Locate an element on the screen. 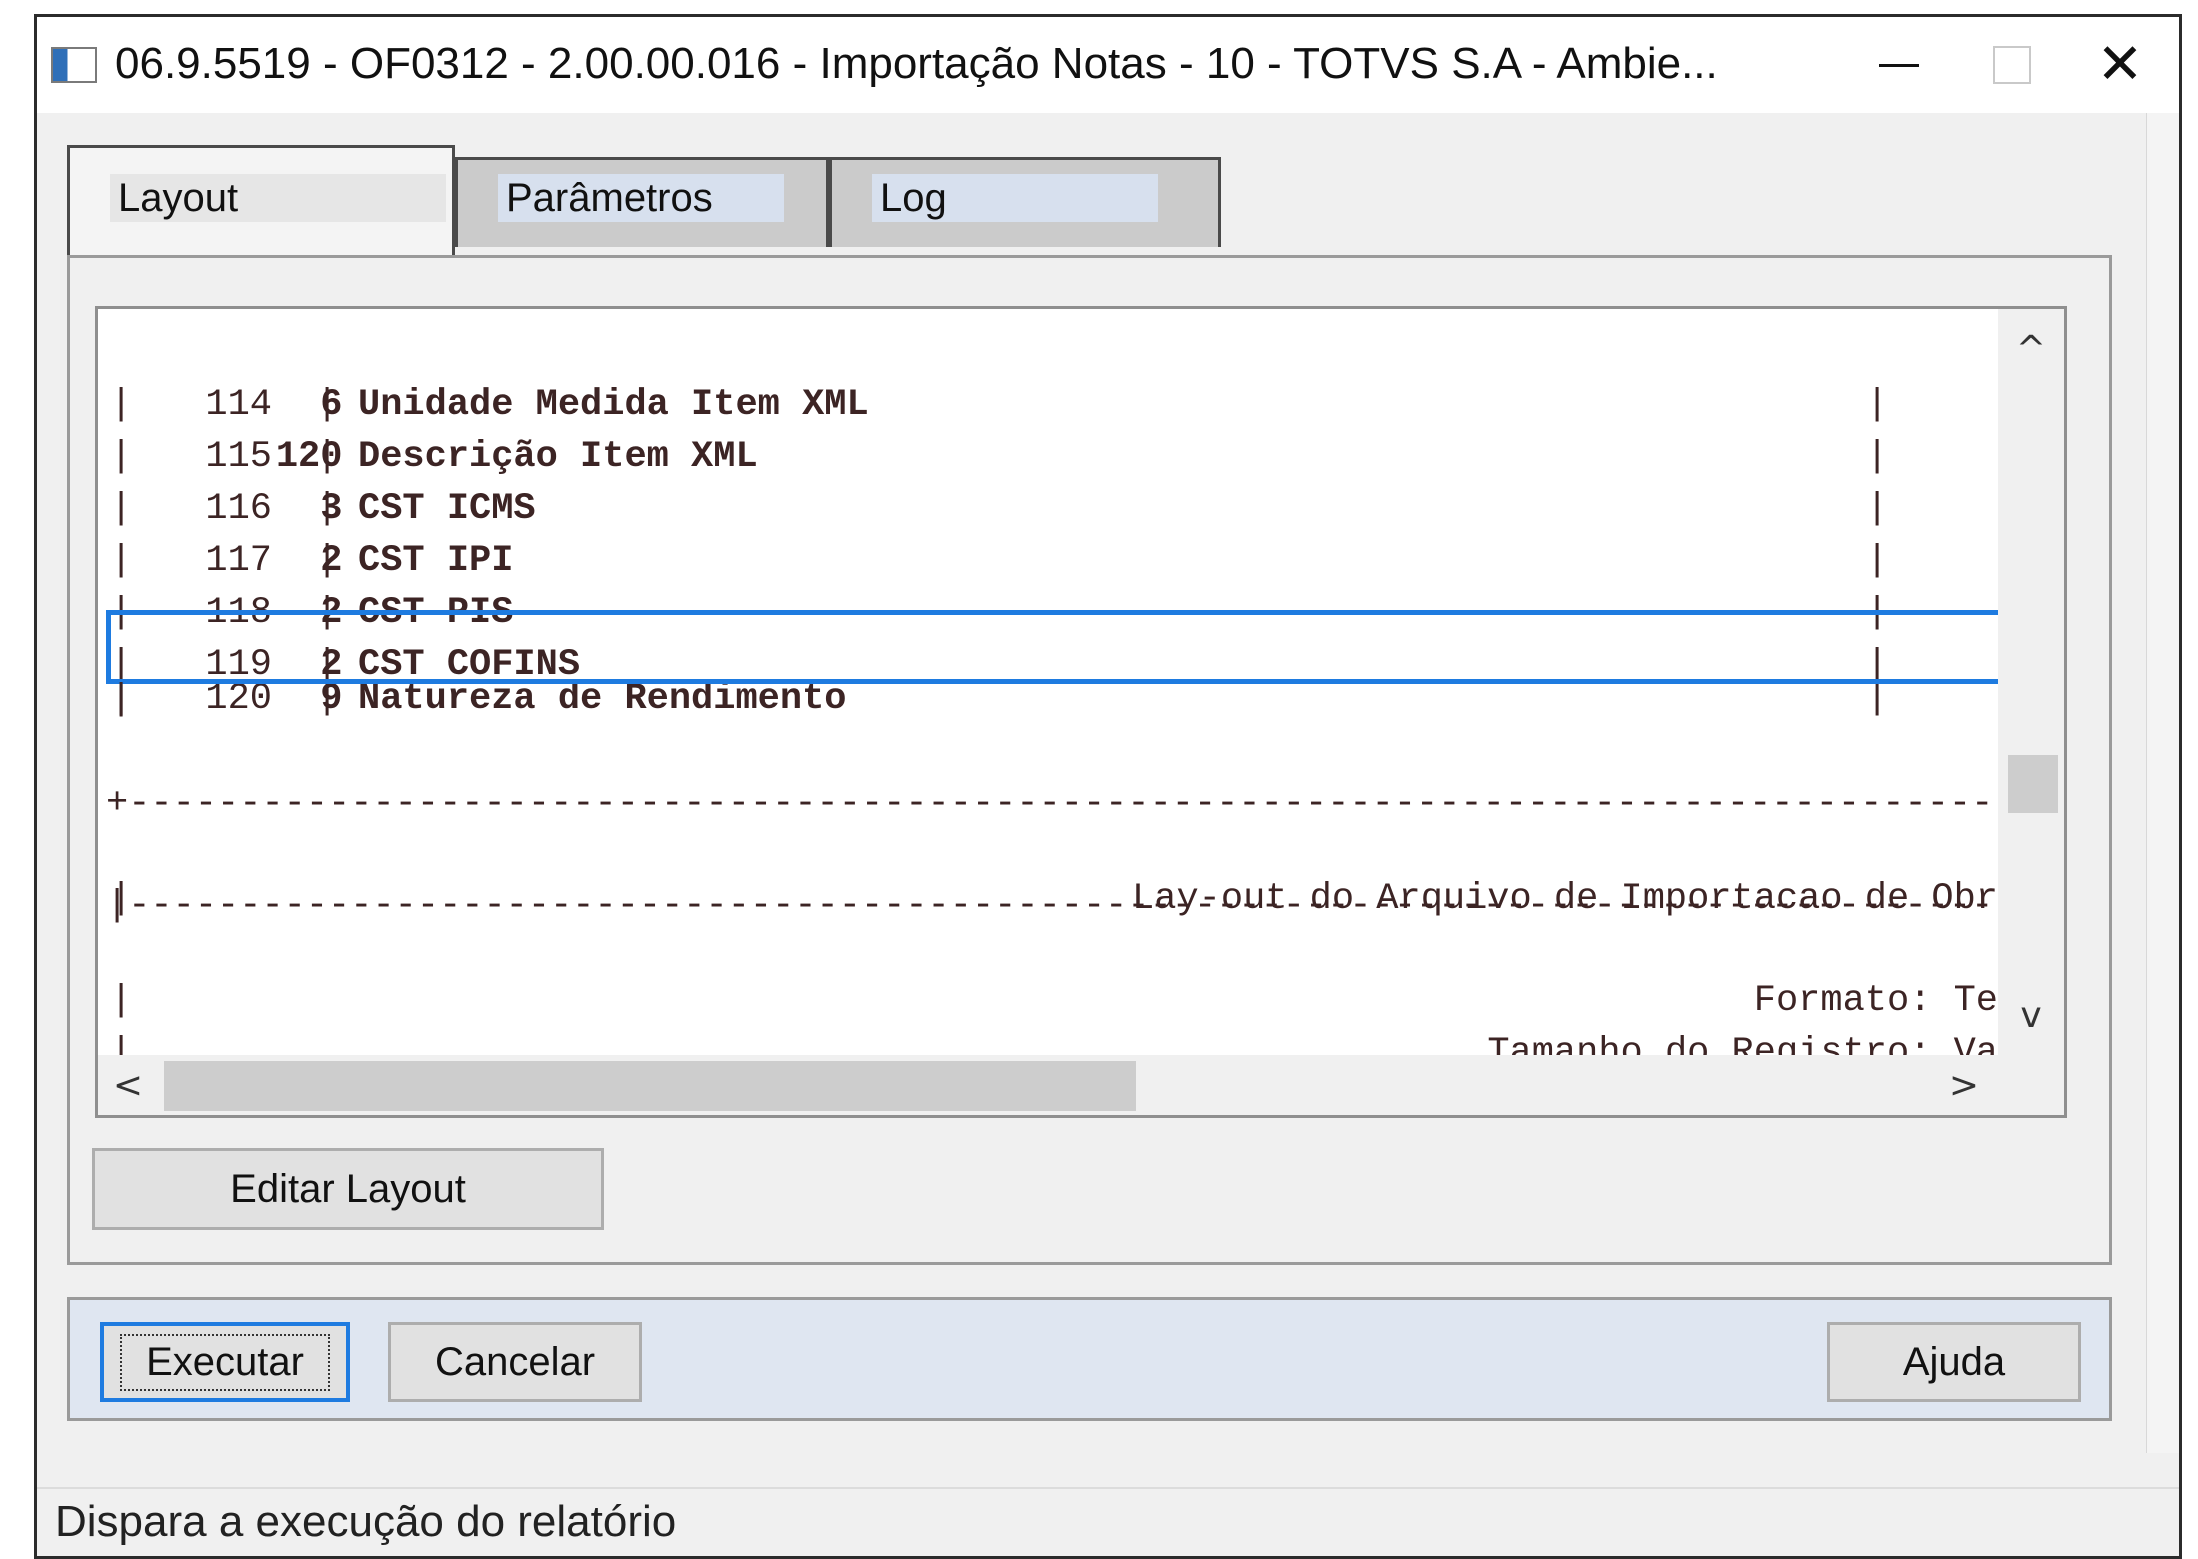 The image size is (2198, 1559). list-item: | 114 | Unidade Medida Item XML | 6 is located at coordinates (999, 405).